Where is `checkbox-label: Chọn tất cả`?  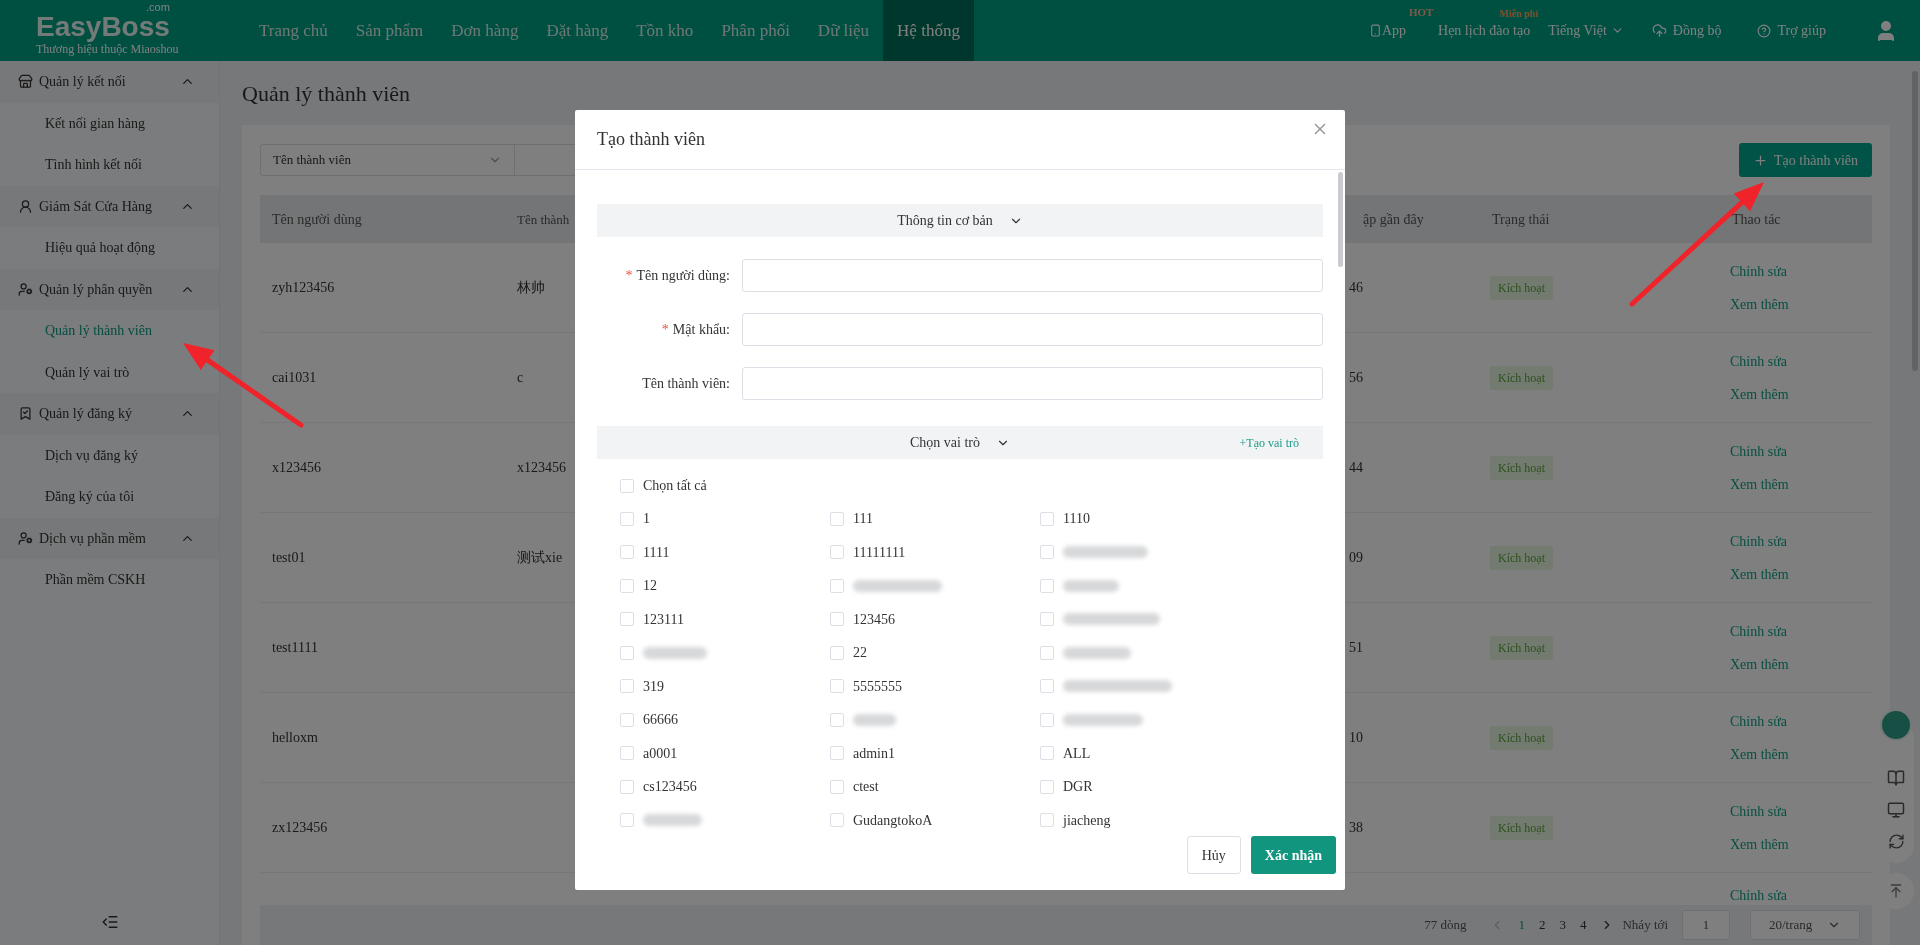 checkbox-label: Chọn tất cả is located at coordinates (675, 486).